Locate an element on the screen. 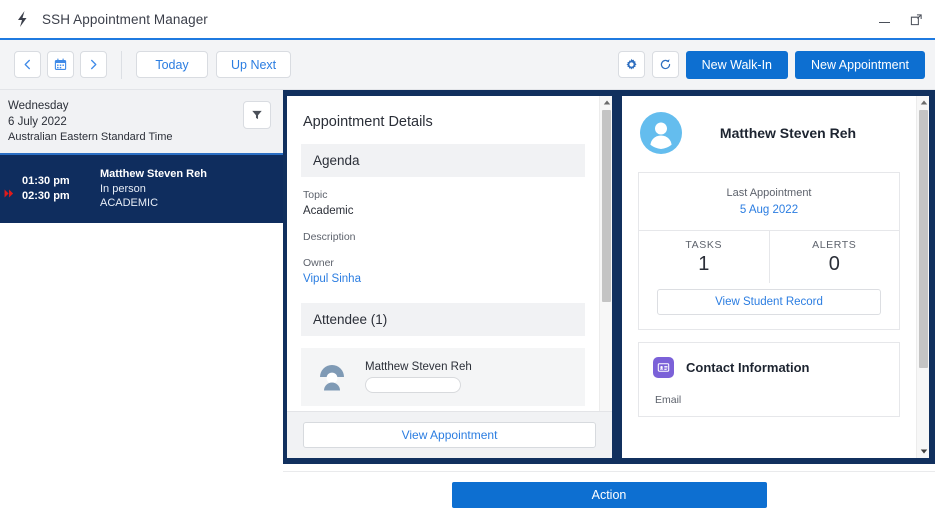 The image size is (935, 517). tasks-count: 1 is located at coordinates (704, 264).